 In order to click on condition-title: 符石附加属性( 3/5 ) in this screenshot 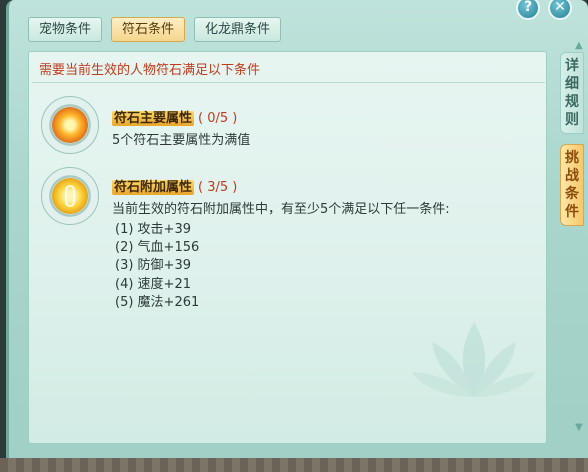, I will do `click(174, 188)`.